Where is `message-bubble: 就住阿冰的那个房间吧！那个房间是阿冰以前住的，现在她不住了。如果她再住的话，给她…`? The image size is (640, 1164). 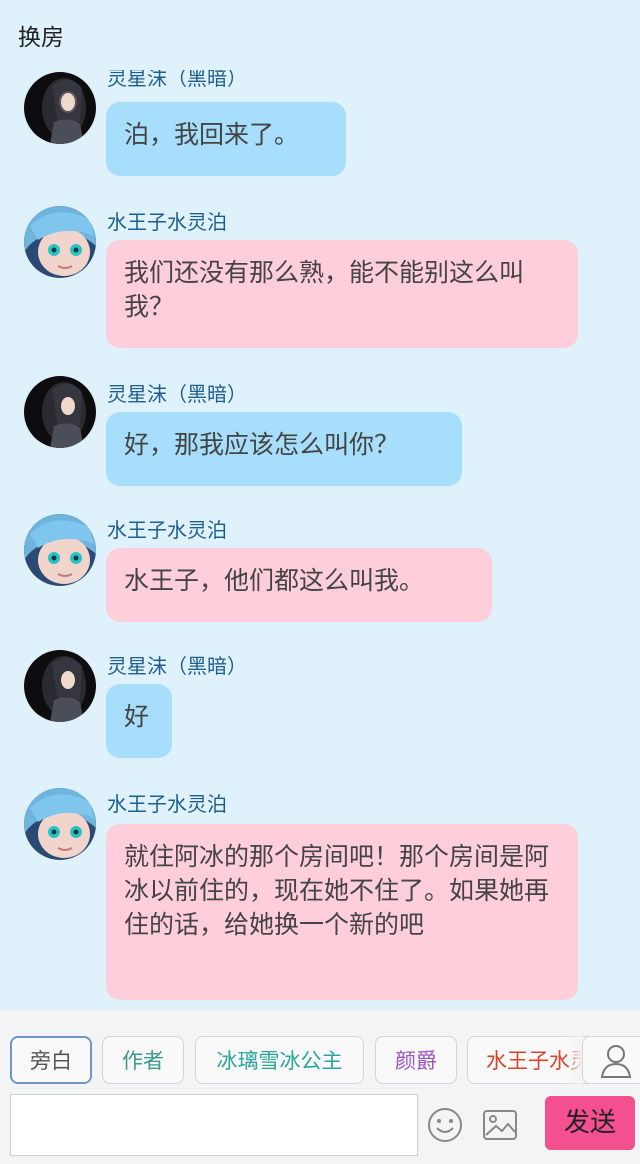
message-bubble: 就住阿冰的那个房间吧！那个房间是阿冰以前住的，现在她不住了。如果她再住的话，给她… is located at coordinates (342, 912).